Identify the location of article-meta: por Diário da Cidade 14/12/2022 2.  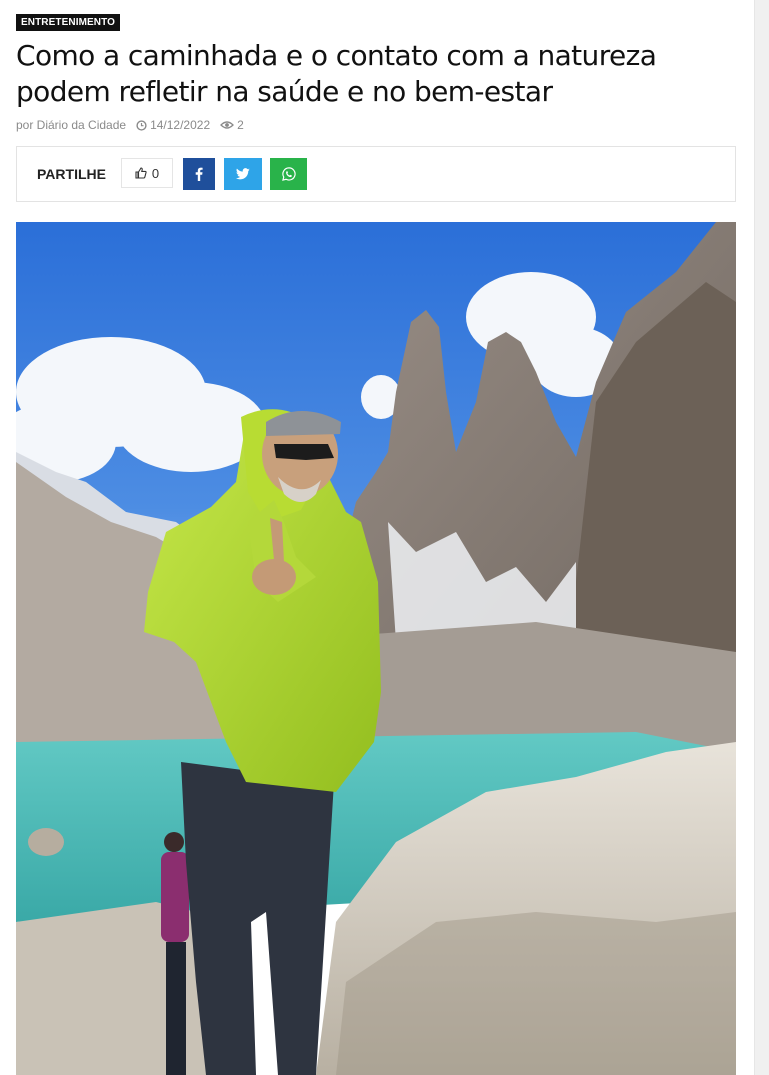
(135, 125).